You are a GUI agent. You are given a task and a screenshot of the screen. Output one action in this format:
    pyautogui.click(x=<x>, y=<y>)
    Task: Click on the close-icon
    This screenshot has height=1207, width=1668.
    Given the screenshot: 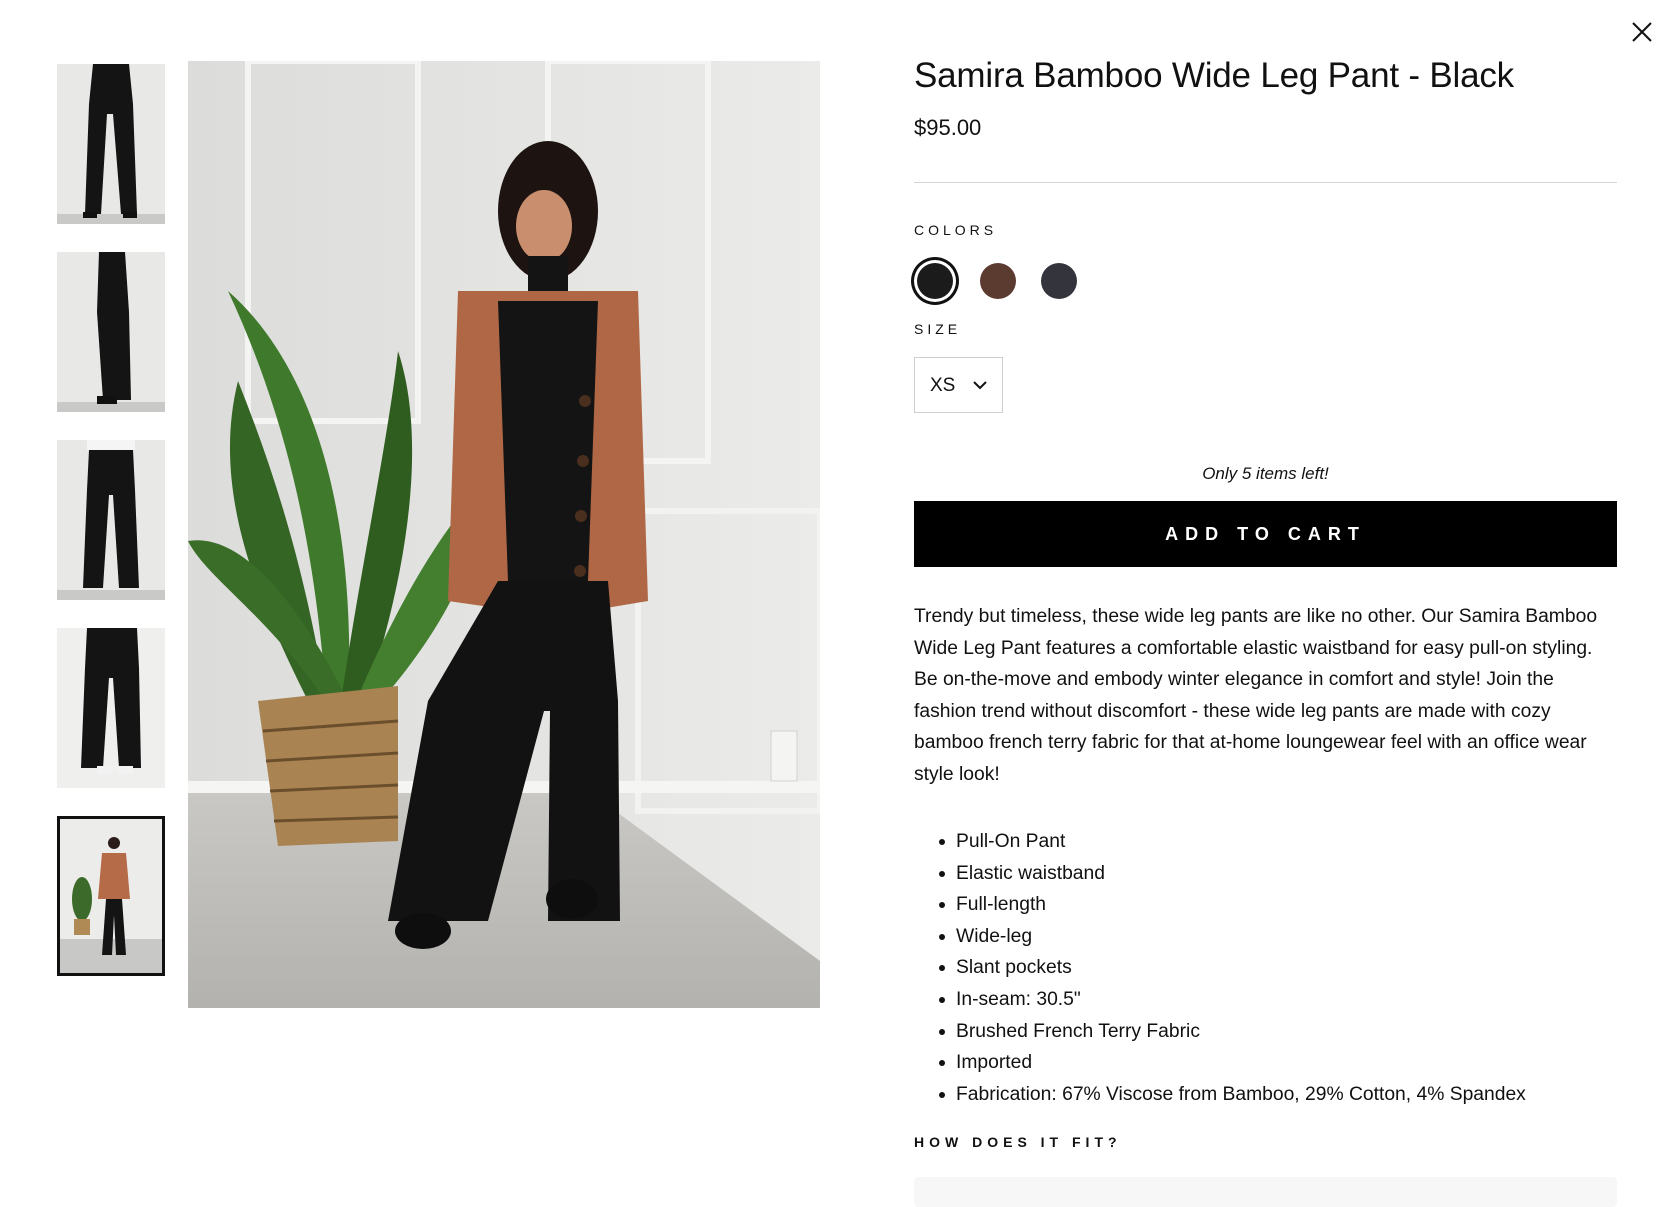 What is the action you would take?
    pyautogui.click(x=1642, y=32)
    